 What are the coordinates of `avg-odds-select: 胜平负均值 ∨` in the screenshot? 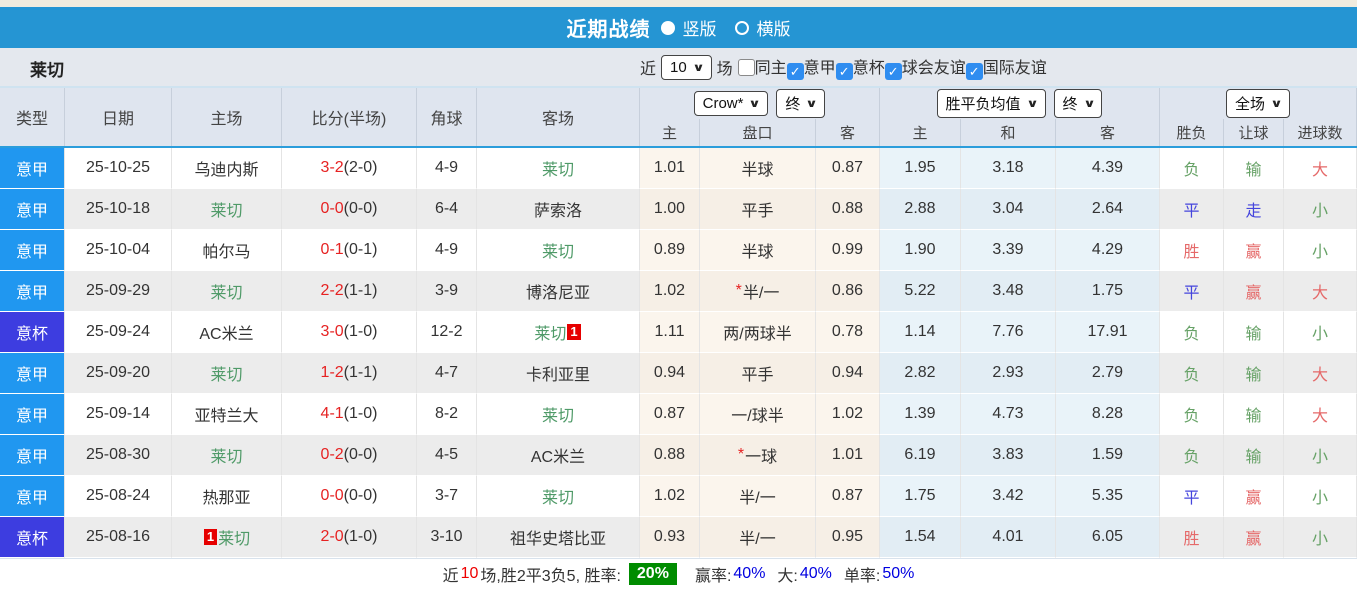 It's located at (991, 103).